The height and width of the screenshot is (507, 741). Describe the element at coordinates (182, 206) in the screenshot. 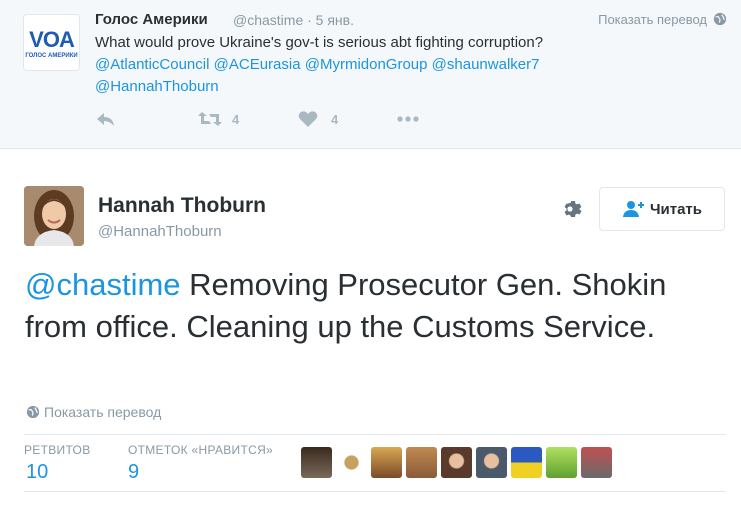

I see `author-name: Hannah Thoburn` at that location.